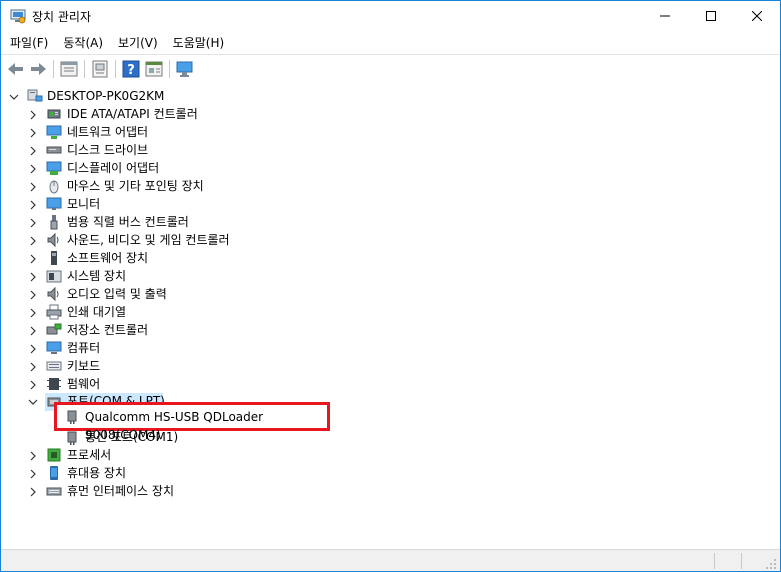 The image size is (781, 572). Describe the element at coordinates (18, 16) in the screenshot. I see `device-manager-app-icon` at that location.